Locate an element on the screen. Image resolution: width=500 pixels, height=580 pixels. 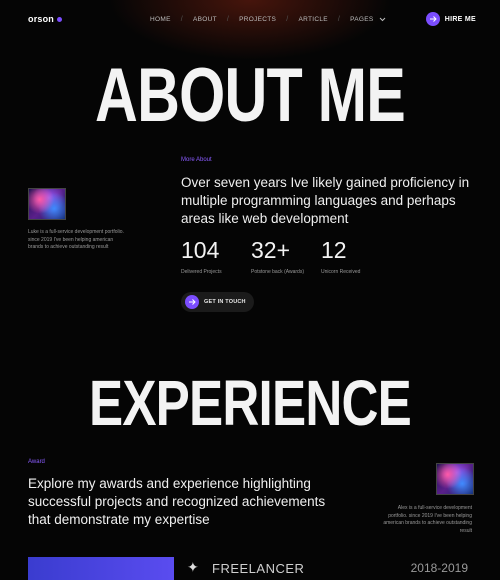
experience-years: 2018-2019 is located at coordinates (439, 568).